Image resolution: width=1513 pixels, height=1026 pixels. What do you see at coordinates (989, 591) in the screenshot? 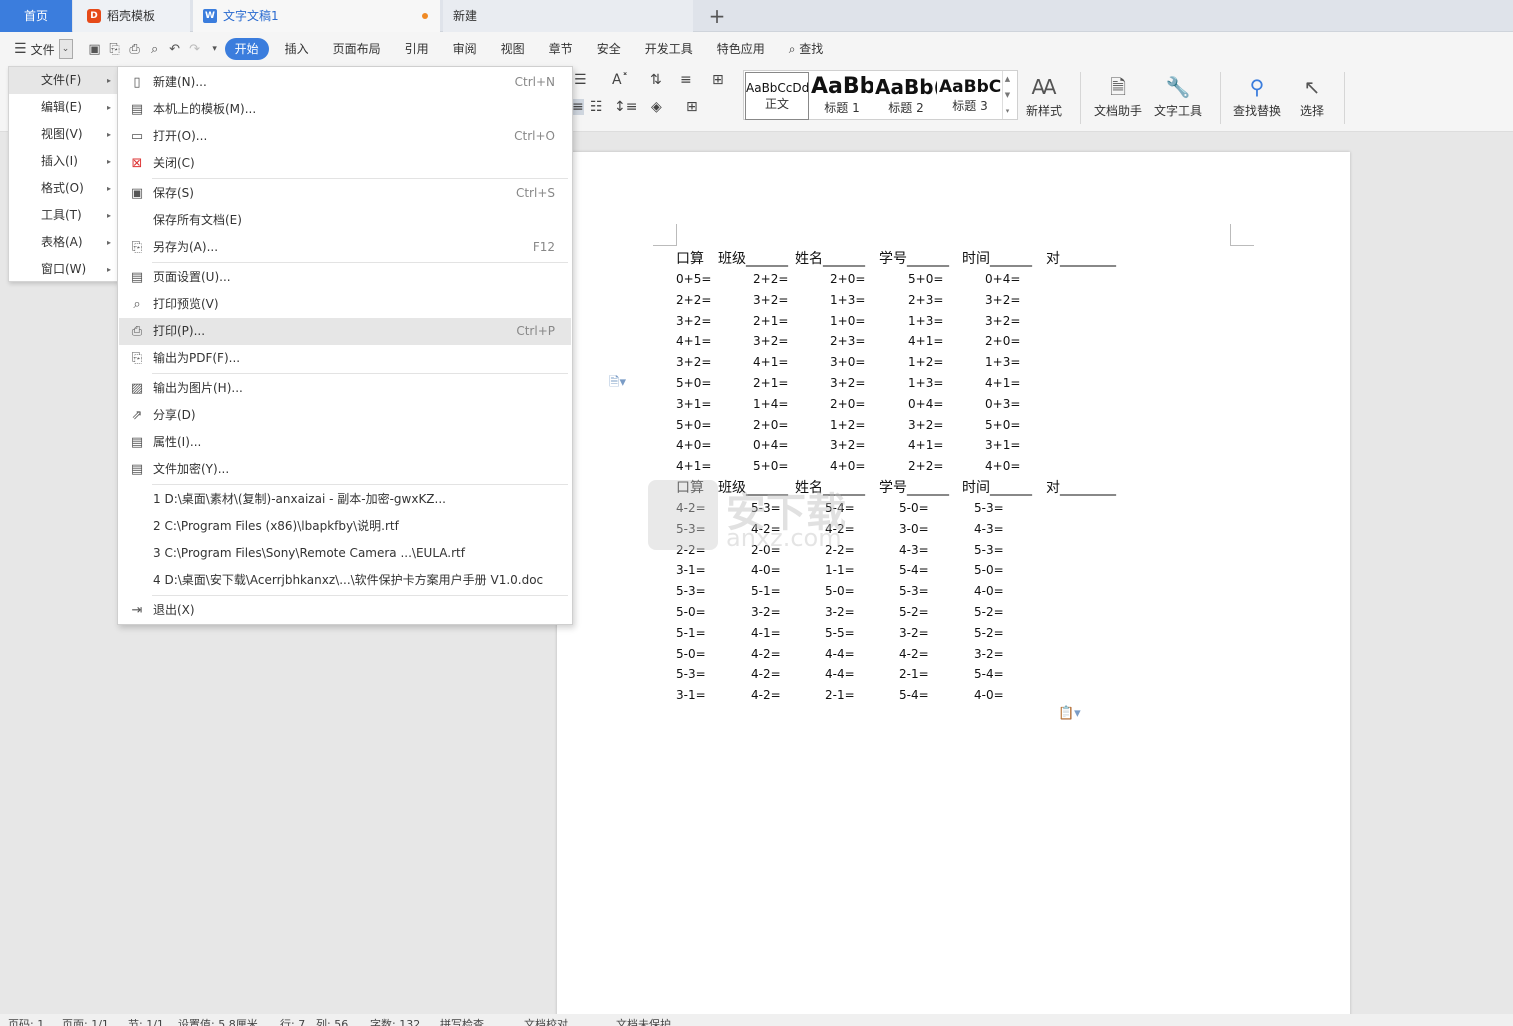
I see `problem-cell: 4-0=` at bounding box center [989, 591].